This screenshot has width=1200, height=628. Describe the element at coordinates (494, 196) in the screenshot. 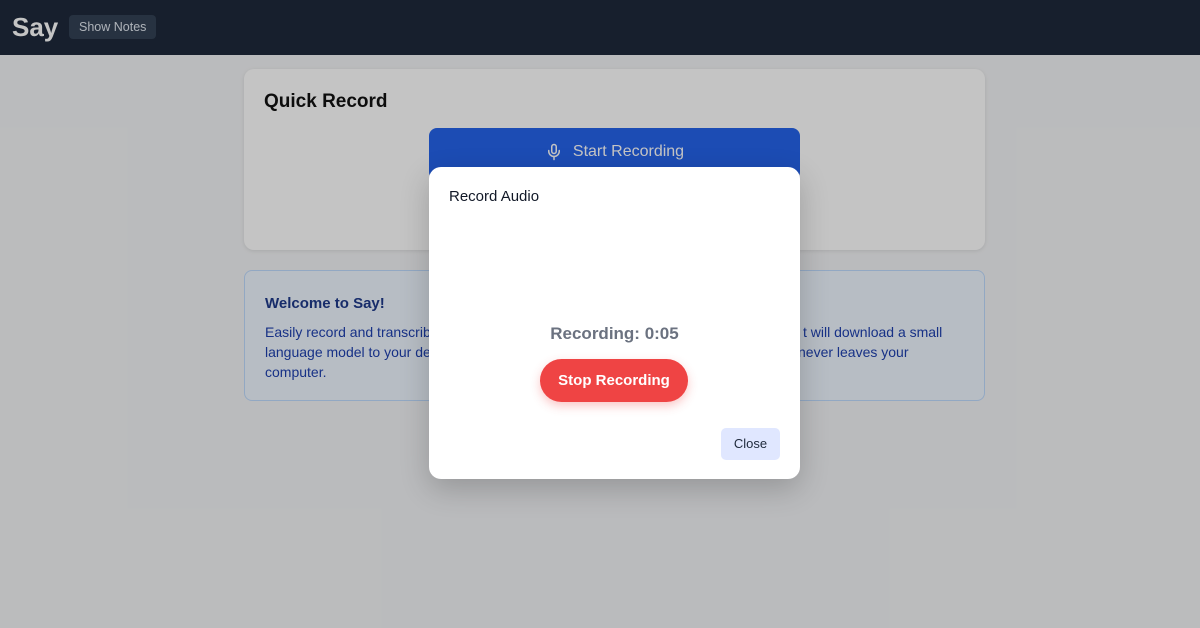

I see `dialog-title: Record Audio` at that location.